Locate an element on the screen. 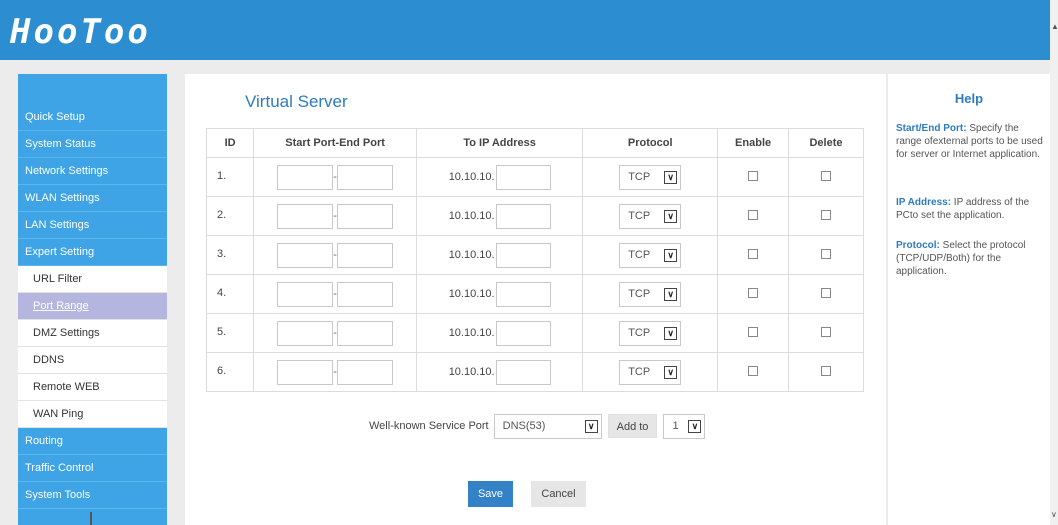  sidebar-item-routing: Routing is located at coordinates (92, 441).